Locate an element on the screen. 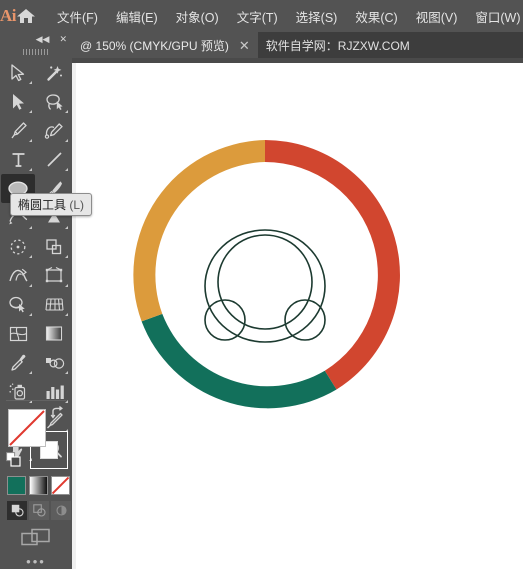  draw-normal-mode is located at coordinates (17, 510).